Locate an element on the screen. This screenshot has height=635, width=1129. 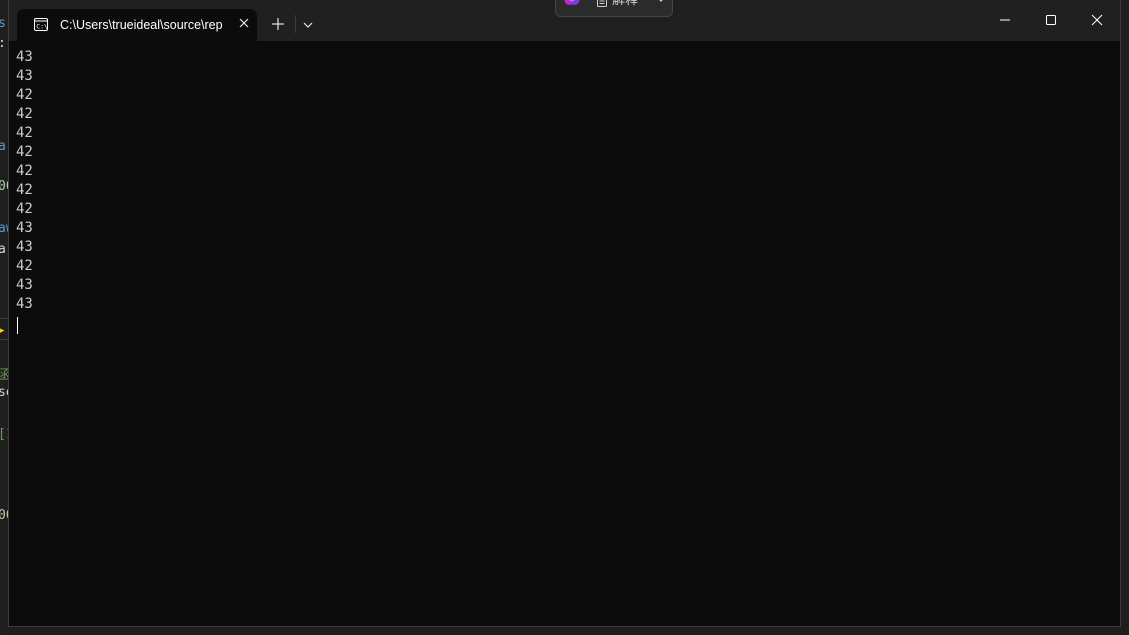
bg-code-fragment: a is located at coordinates (3, 249).